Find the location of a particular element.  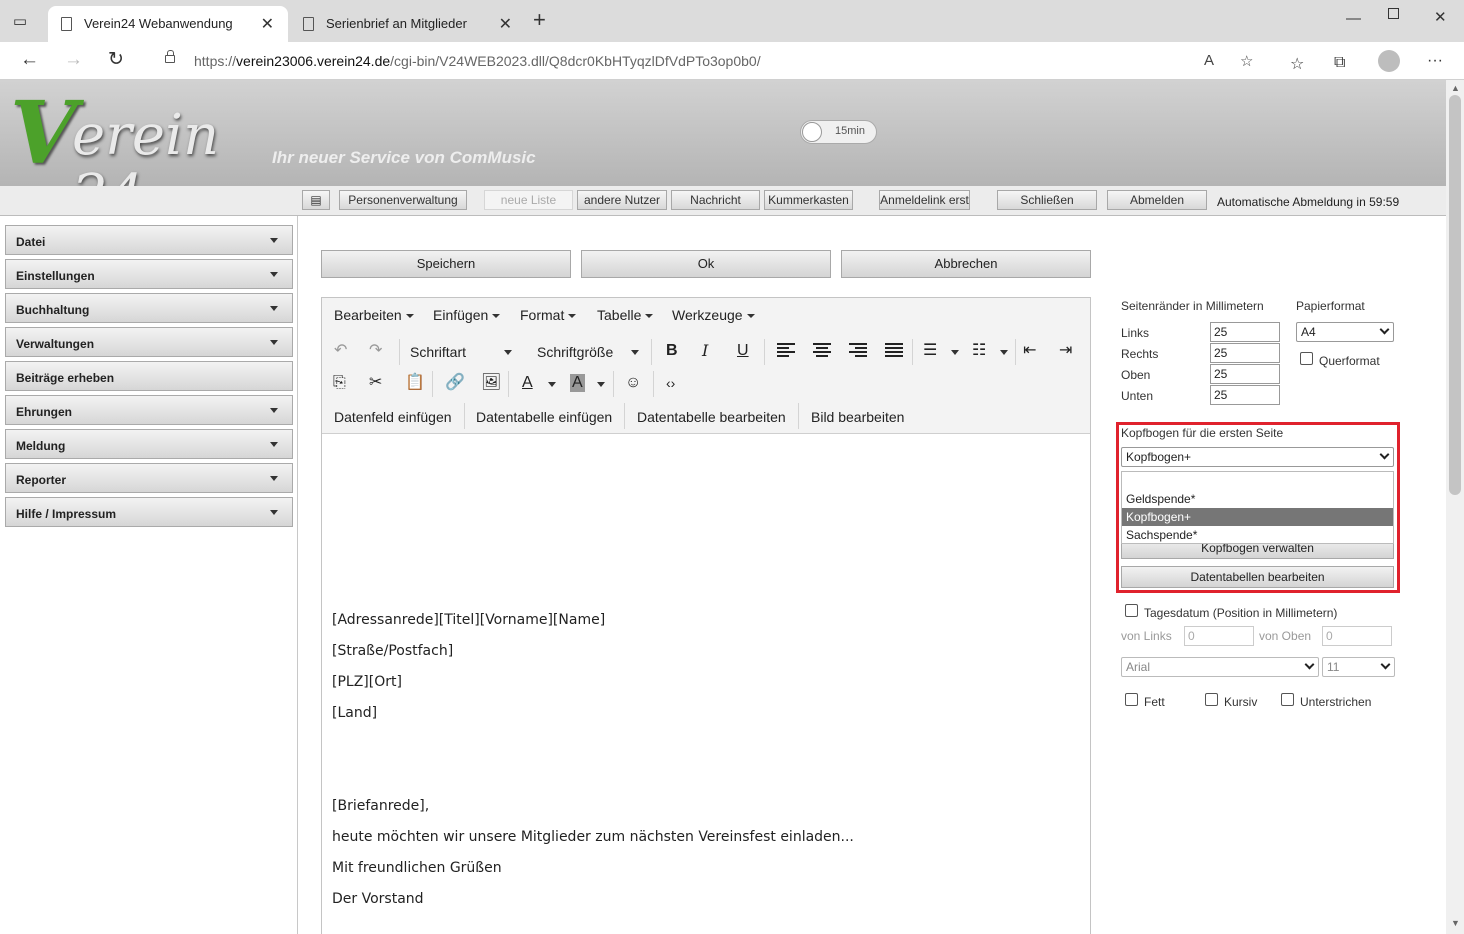

landscape-checkbox is located at coordinates (1306, 358).